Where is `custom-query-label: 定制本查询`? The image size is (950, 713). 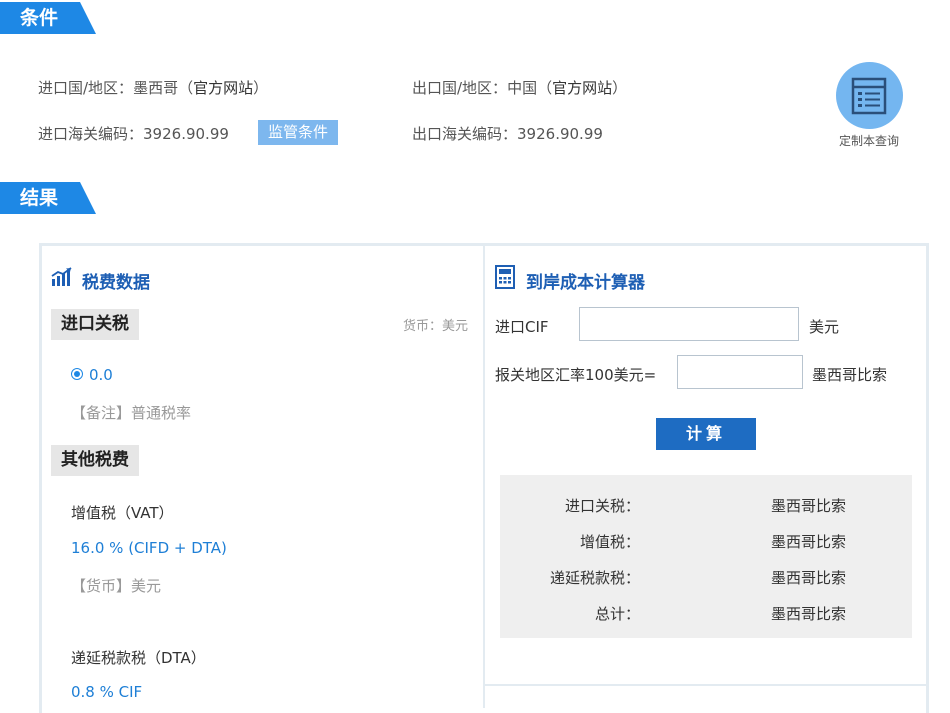
custom-query-label: 定制本查询 is located at coordinates (868, 141).